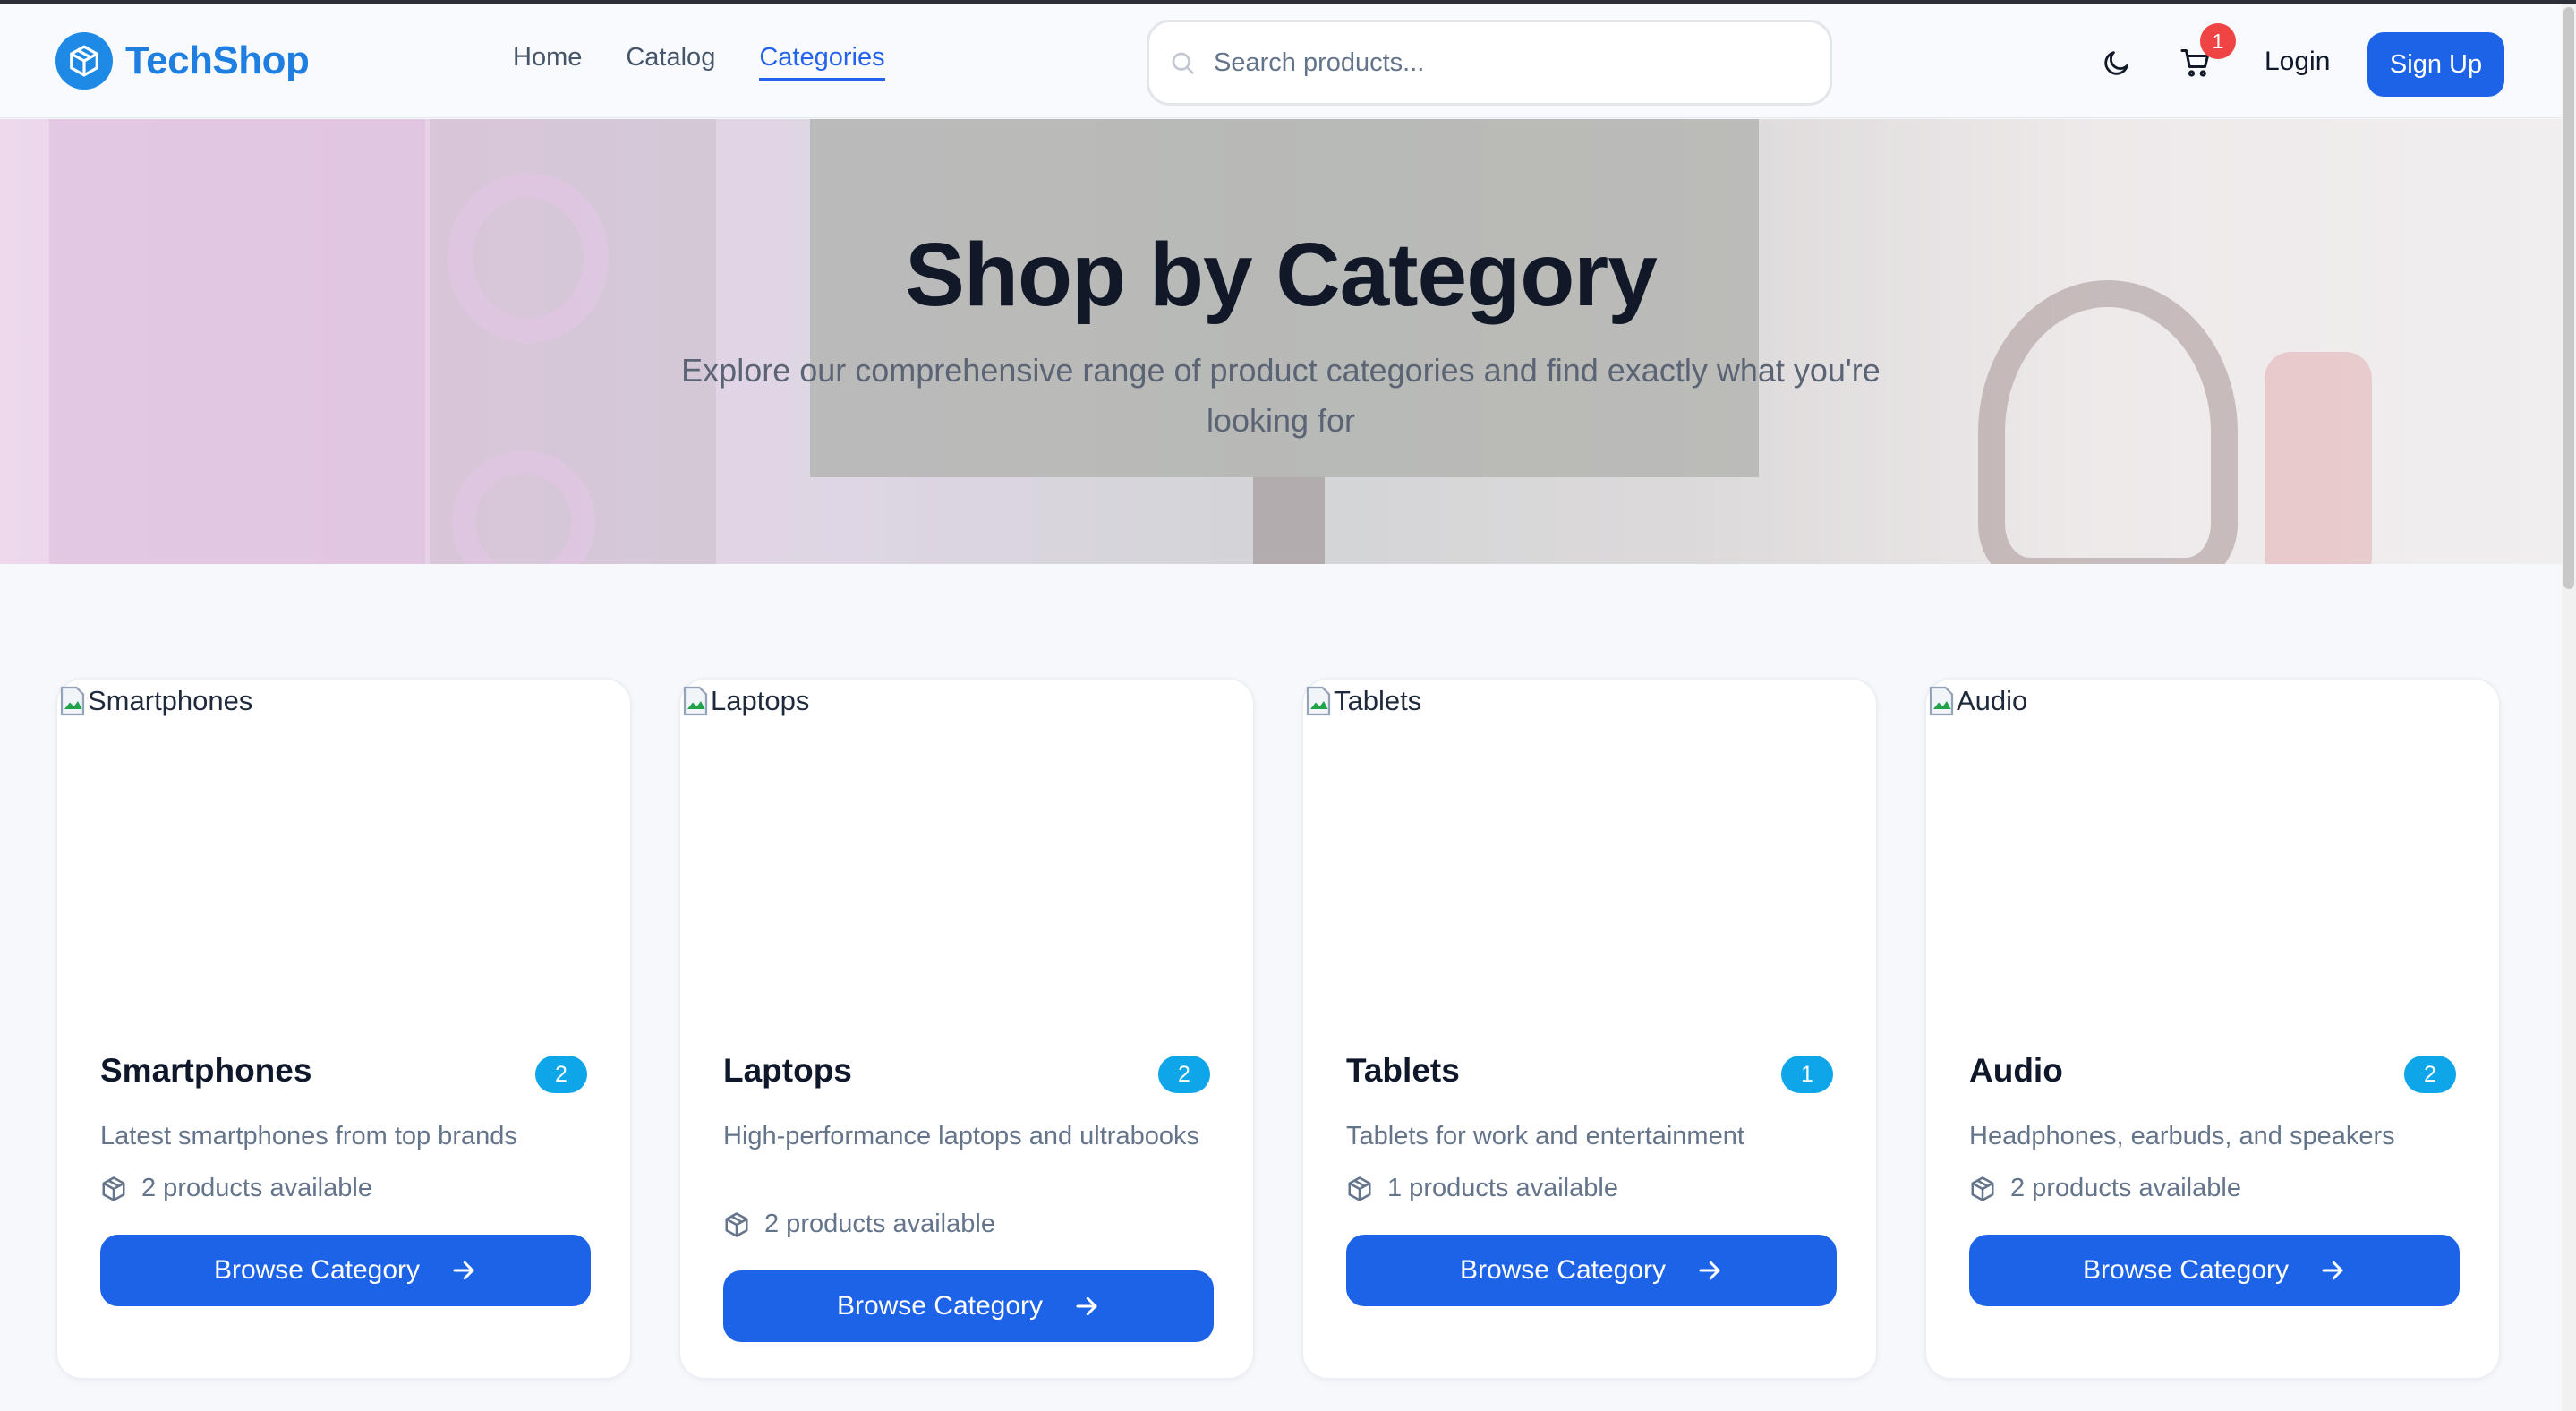 Image resolution: width=2576 pixels, height=1411 pixels. What do you see at coordinates (170, 700) in the screenshot?
I see `image-alt-text: Smartphones` at bounding box center [170, 700].